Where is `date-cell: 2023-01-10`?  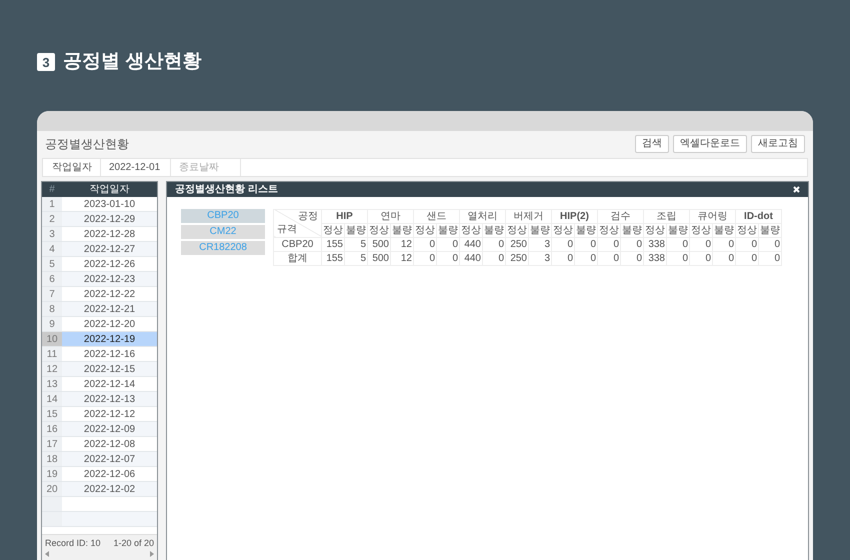
date-cell: 2023-01-10 is located at coordinates (109, 203).